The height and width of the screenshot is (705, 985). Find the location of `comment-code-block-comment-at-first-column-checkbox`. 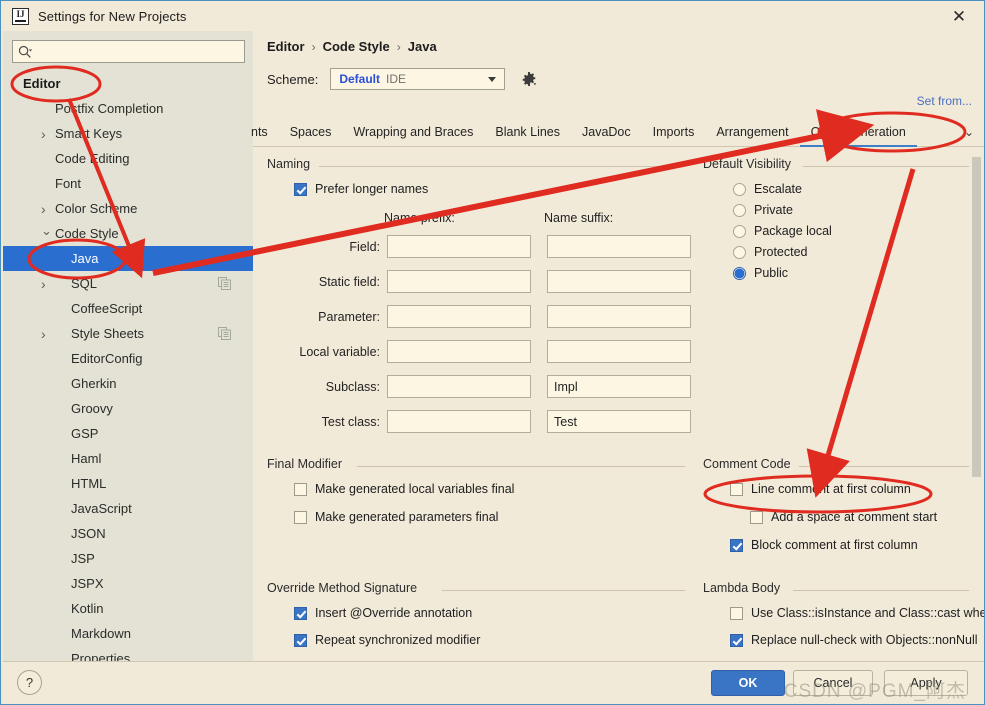

comment-code-block-comment-at-first-column-checkbox is located at coordinates (736, 545).